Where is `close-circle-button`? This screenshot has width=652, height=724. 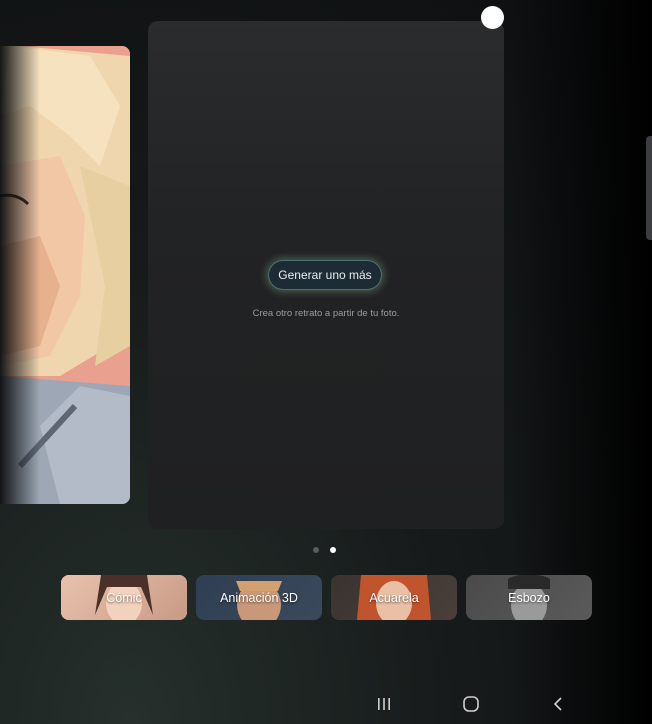
close-circle-button is located at coordinates (492, 17).